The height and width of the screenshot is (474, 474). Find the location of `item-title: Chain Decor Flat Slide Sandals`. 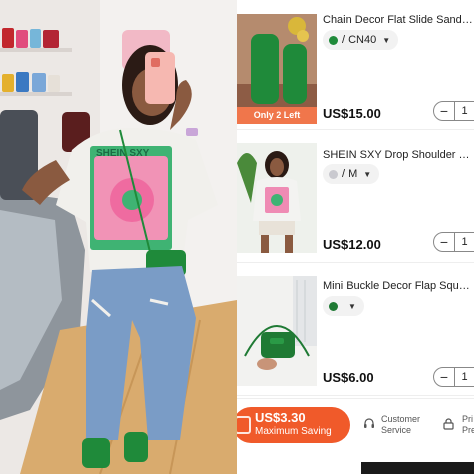

item-title: Chain Decor Flat Slide Sandals is located at coordinates (398, 20).